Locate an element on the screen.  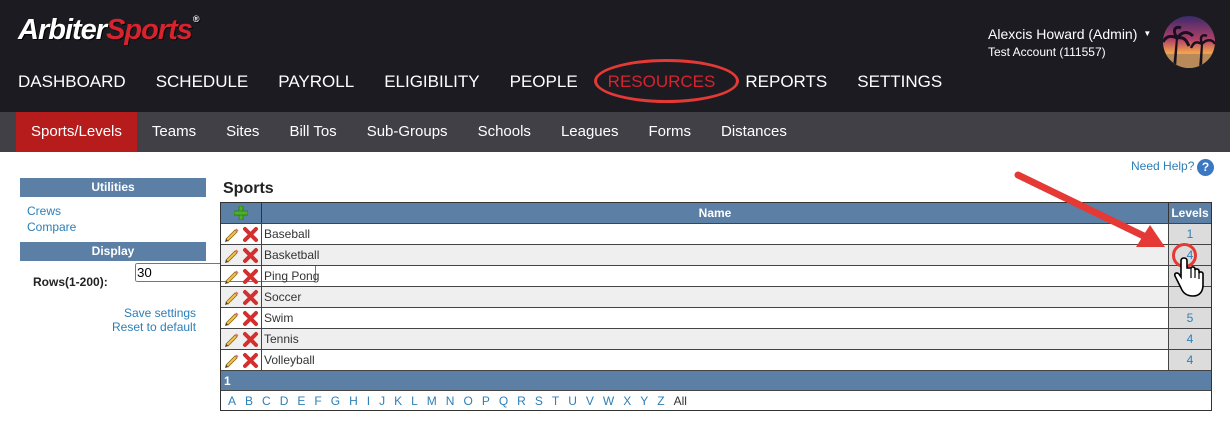
all-filter-link: All is located at coordinates (680, 400).